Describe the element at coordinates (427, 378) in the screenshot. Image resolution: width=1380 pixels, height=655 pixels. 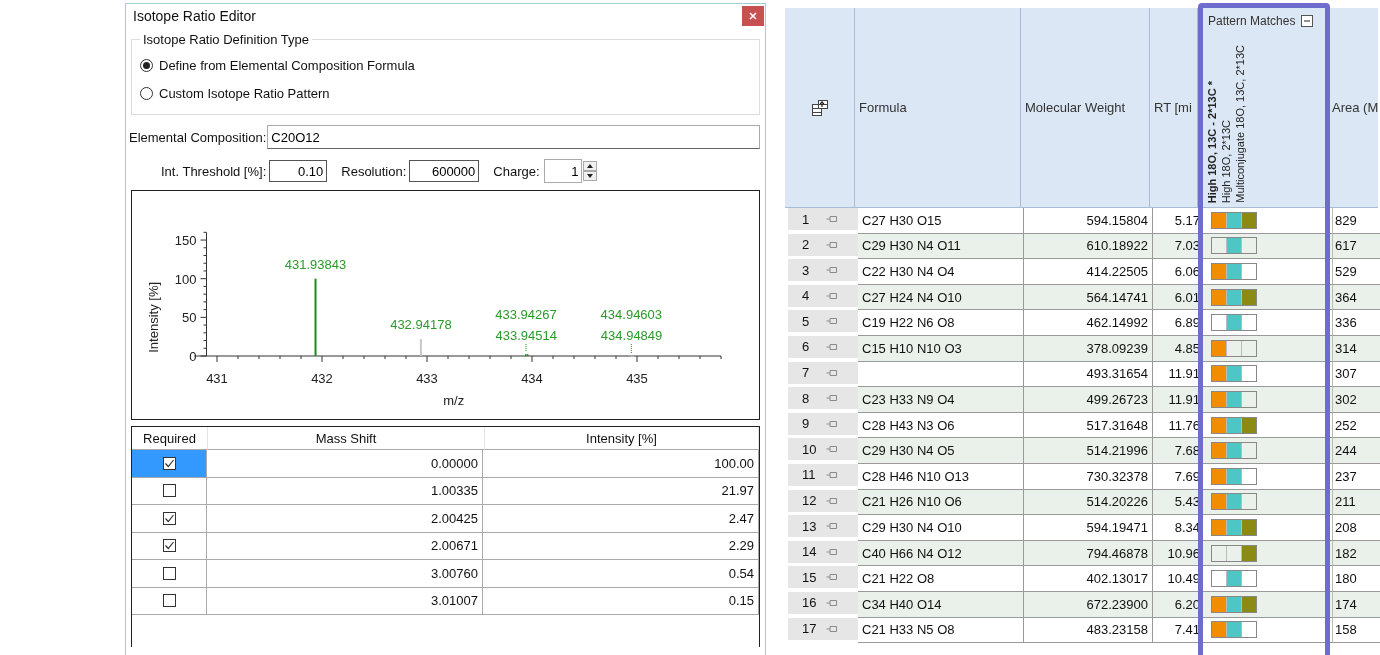
I see `x-tick-label: 433` at that location.